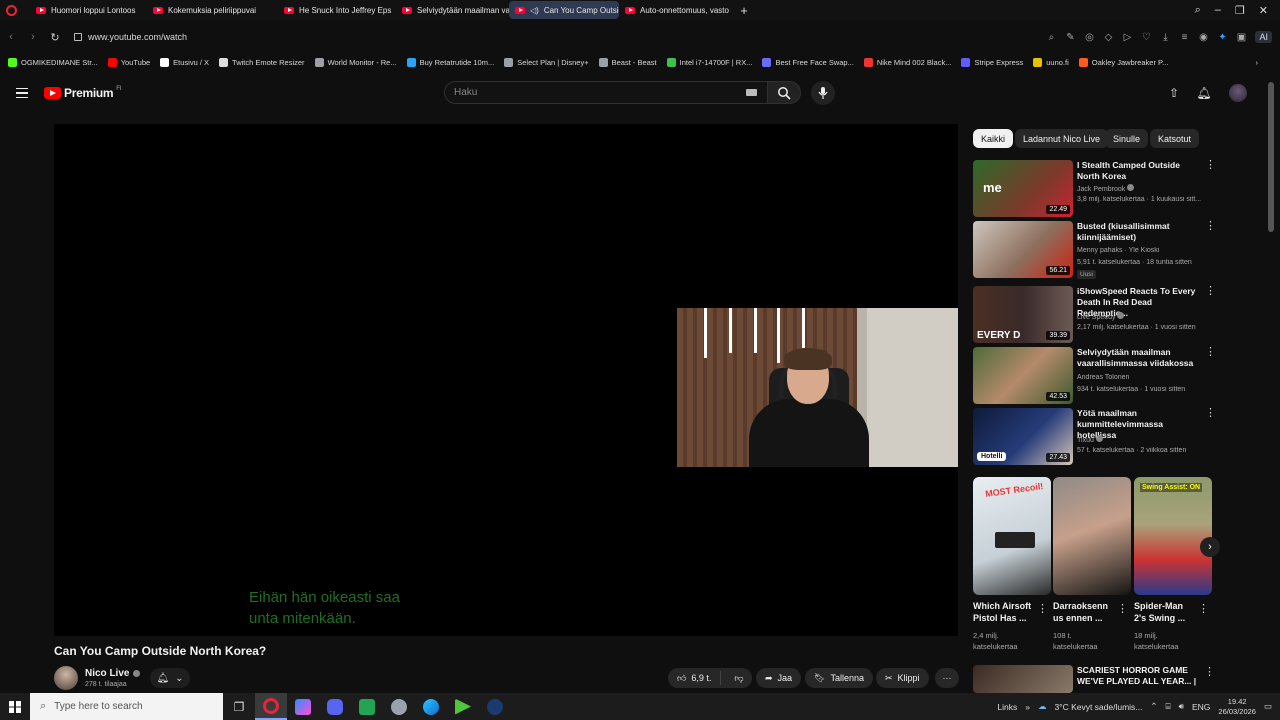  What do you see at coordinates (1023, 188) in the screenshot?
I see `video-thumbnail: me 22.49` at bounding box center [1023, 188].